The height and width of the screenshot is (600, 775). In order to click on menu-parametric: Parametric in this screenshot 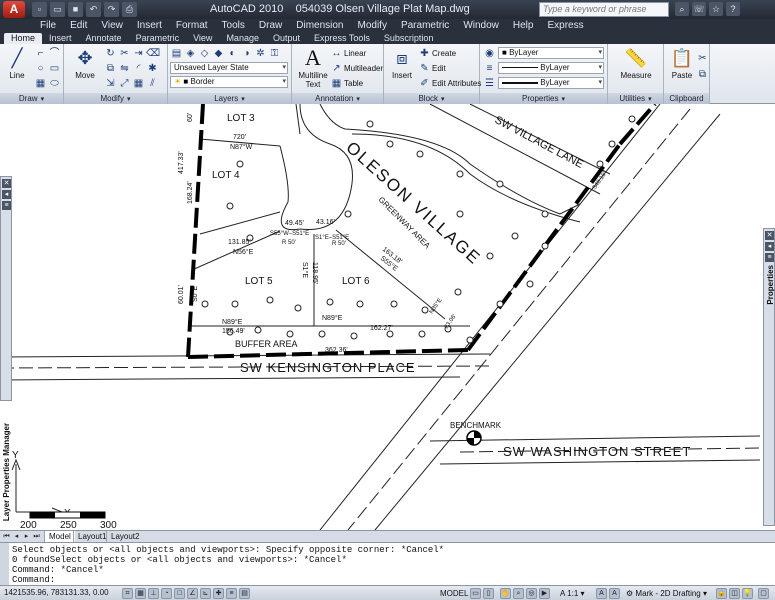, I will do `click(426, 26)`.